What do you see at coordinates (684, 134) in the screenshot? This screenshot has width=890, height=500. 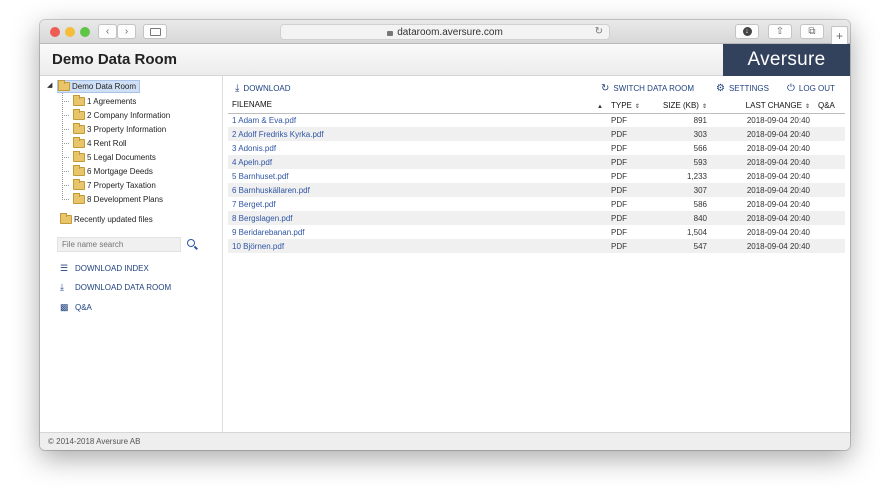 I see `file-size: 303` at bounding box center [684, 134].